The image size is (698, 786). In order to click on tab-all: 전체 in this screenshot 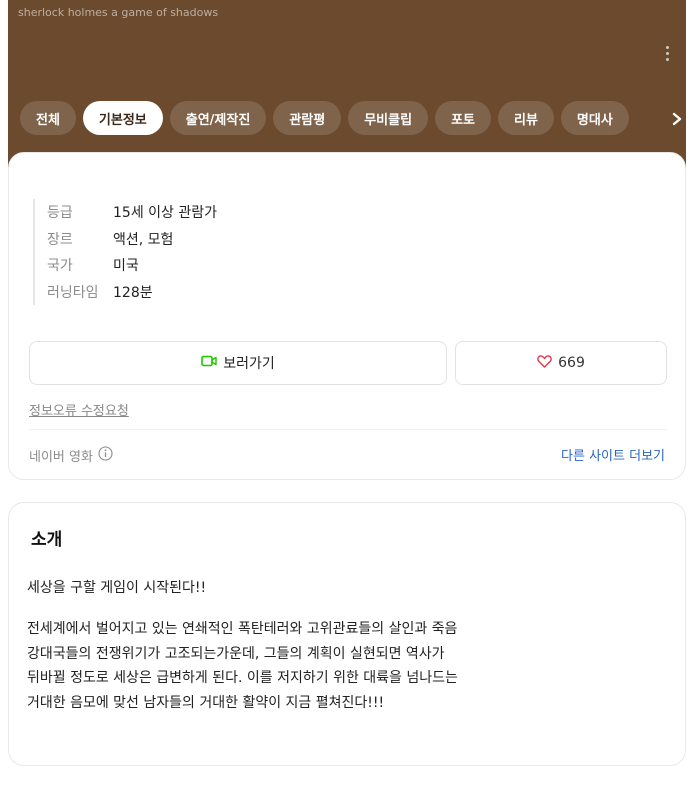, I will do `click(48, 118)`.